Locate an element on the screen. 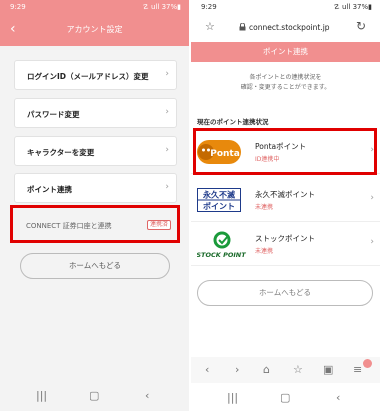 Image resolution: width=380 pixels, height=411 pixels. page-description: 各ポイントとの連携状況を 確認・変更することができます。 is located at coordinates (285, 83).